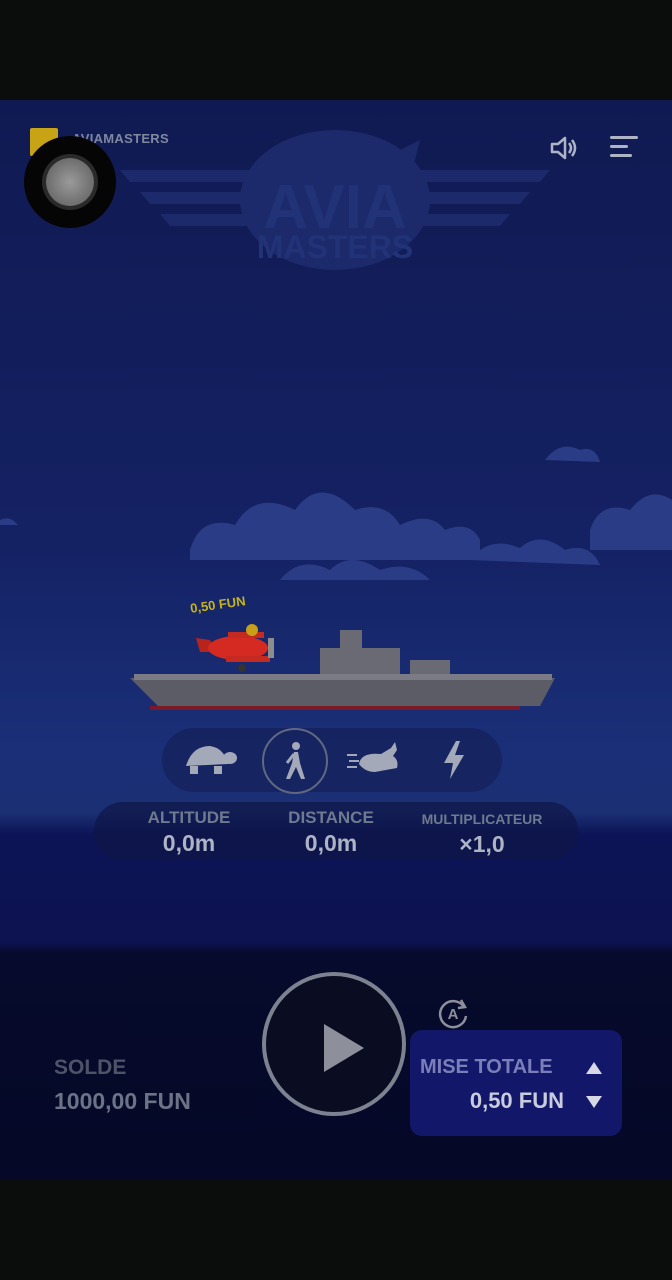 The height and width of the screenshot is (1280, 672). What do you see at coordinates (344, 1048) in the screenshot?
I see `play-icon` at bounding box center [344, 1048].